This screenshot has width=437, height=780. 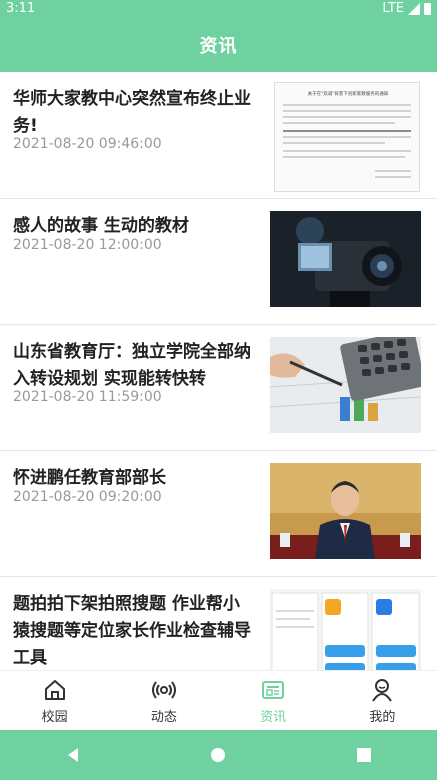 What do you see at coordinates (54, 717) in the screenshot?
I see `tab-label: 校园` at bounding box center [54, 717].